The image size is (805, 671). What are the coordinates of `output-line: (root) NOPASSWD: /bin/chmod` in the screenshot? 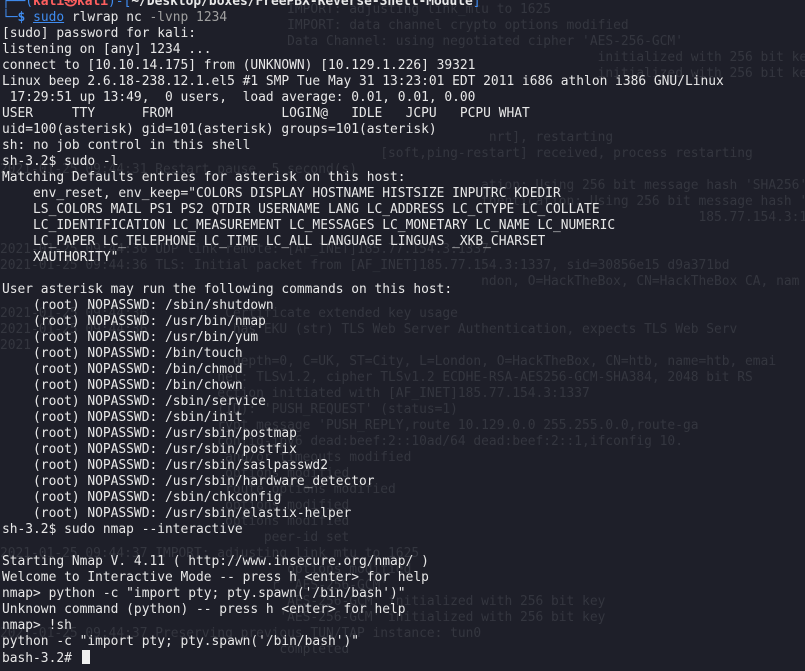 It's located at (122, 369).